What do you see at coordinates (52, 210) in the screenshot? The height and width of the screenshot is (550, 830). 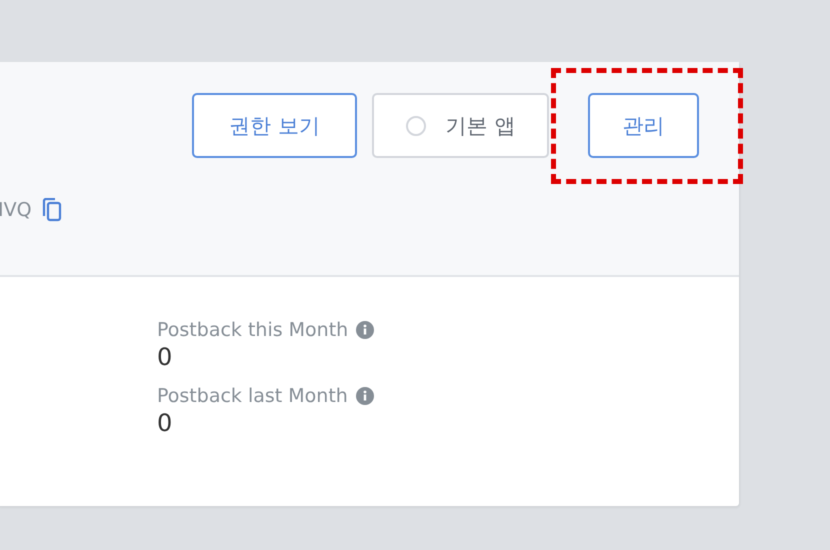 I see `copy-icon` at bounding box center [52, 210].